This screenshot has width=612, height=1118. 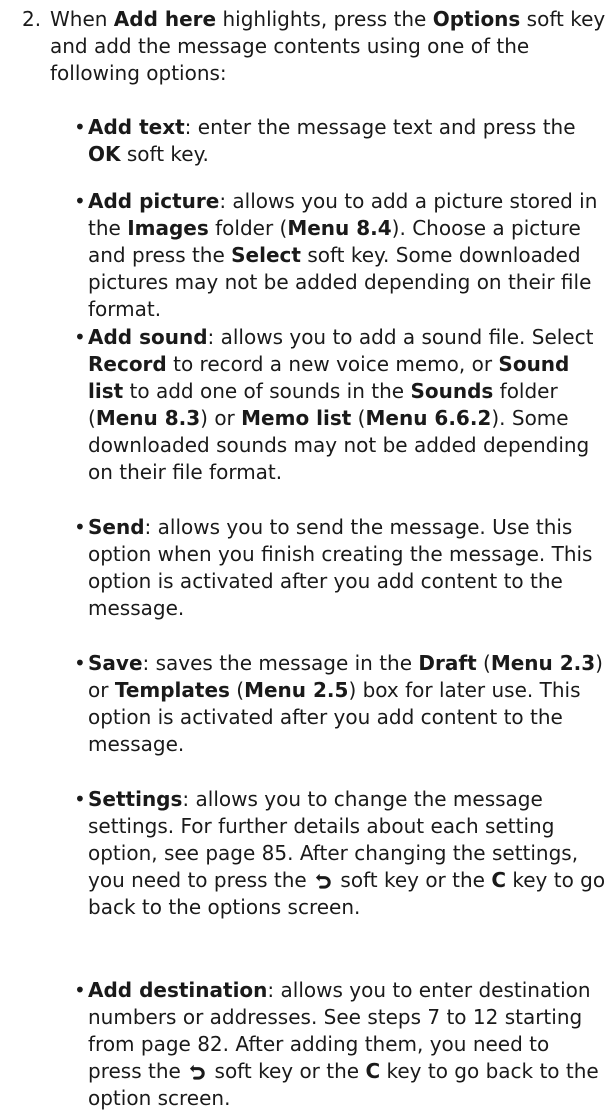 I want to click on option-name: Send, so click(x=116, y=527).